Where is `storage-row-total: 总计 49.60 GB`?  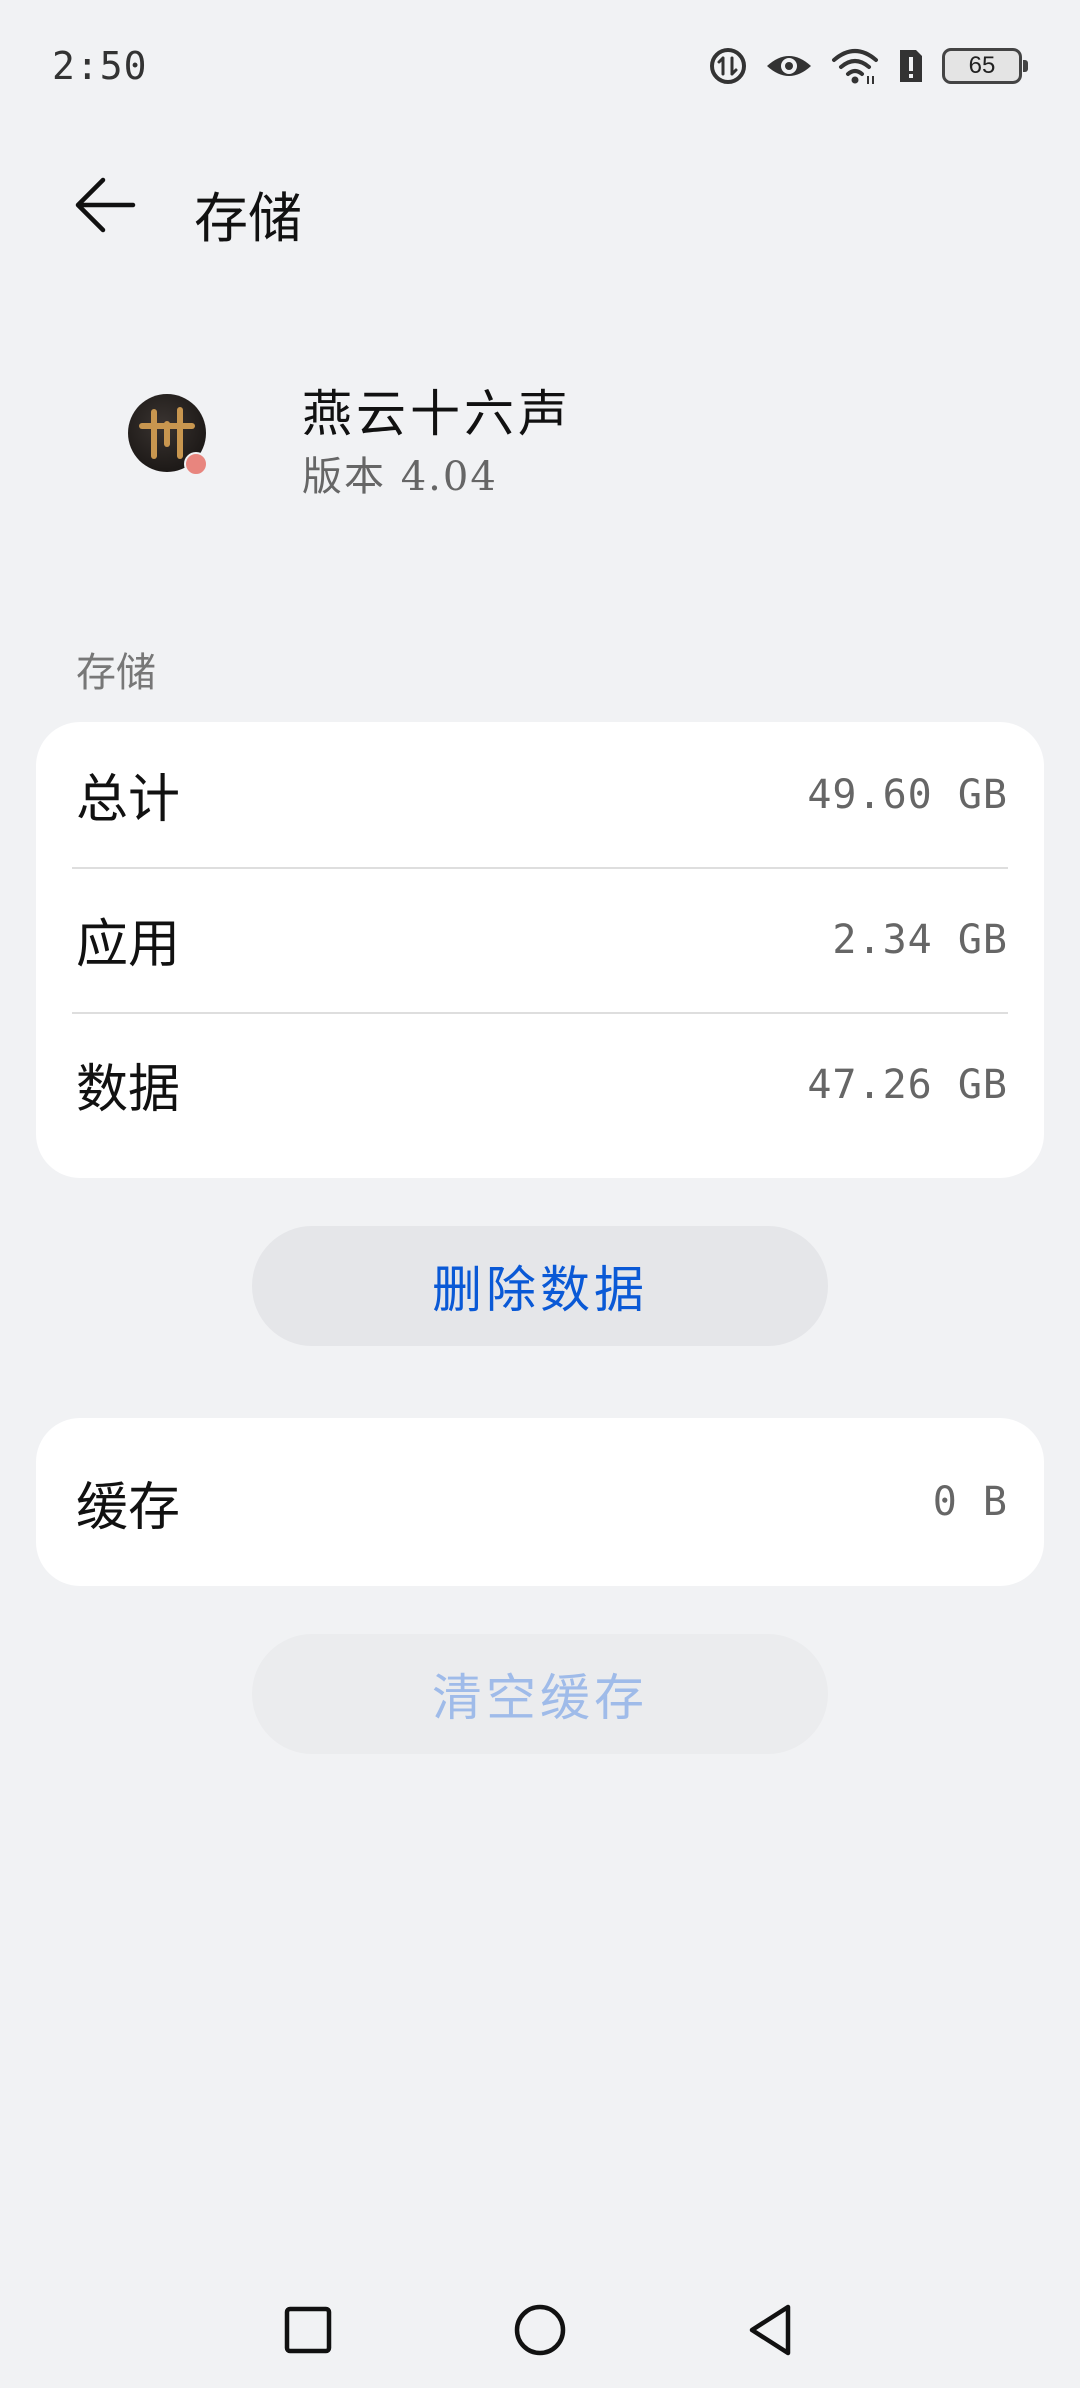
storage-row-total: 总计 49.60 GB is located at coordinates (540, 794).